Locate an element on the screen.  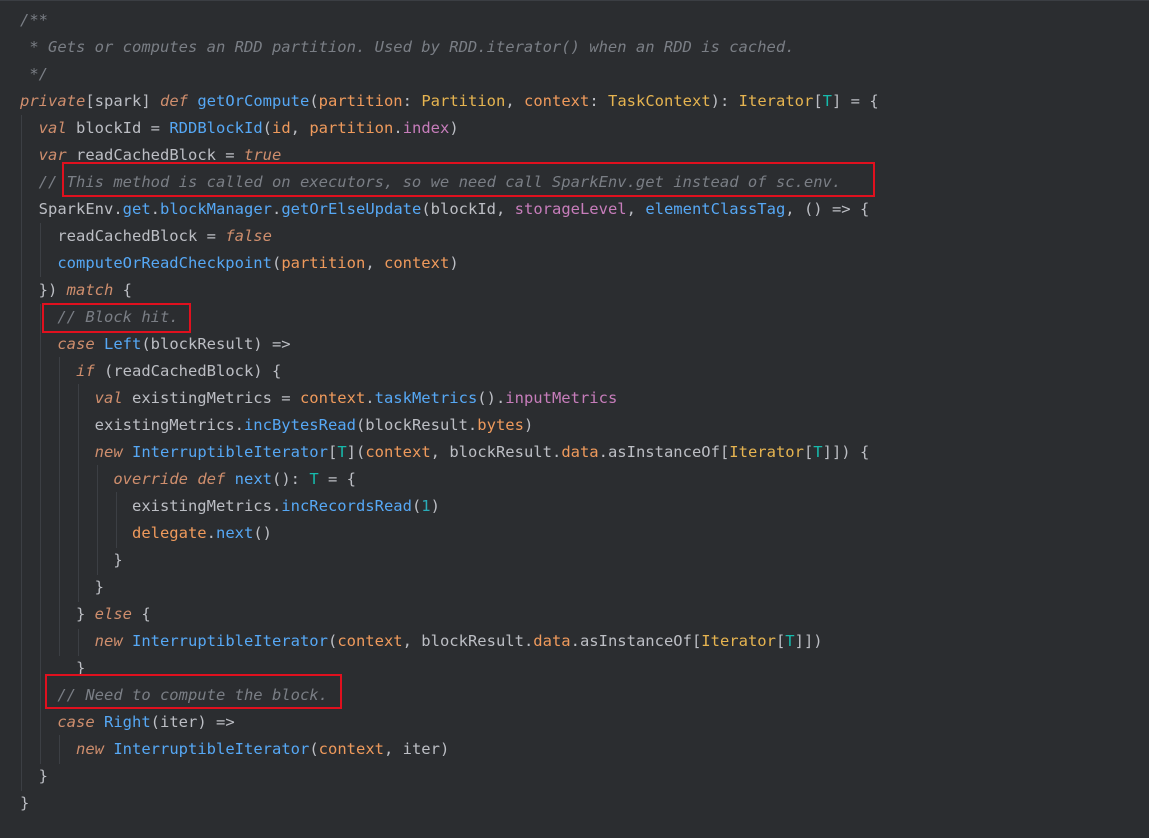
code-line: /** is located at coordinates (34, 20).